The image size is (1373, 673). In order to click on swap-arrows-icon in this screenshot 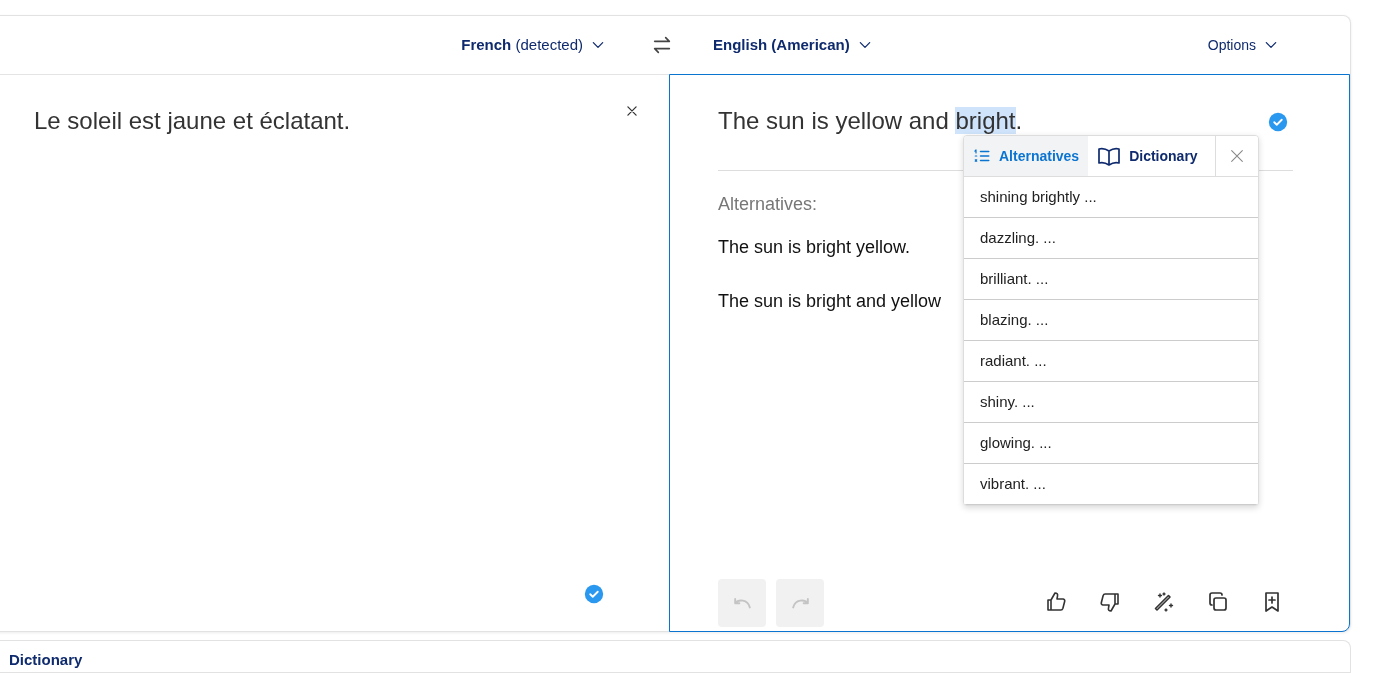, I will do `click(662, 45)`.